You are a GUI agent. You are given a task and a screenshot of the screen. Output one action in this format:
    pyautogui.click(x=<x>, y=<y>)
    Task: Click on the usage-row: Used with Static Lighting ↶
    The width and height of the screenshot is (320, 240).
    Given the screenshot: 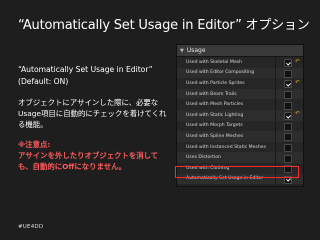 What is the action you would take?
    pyautogui.click(x=240, y=115)
    